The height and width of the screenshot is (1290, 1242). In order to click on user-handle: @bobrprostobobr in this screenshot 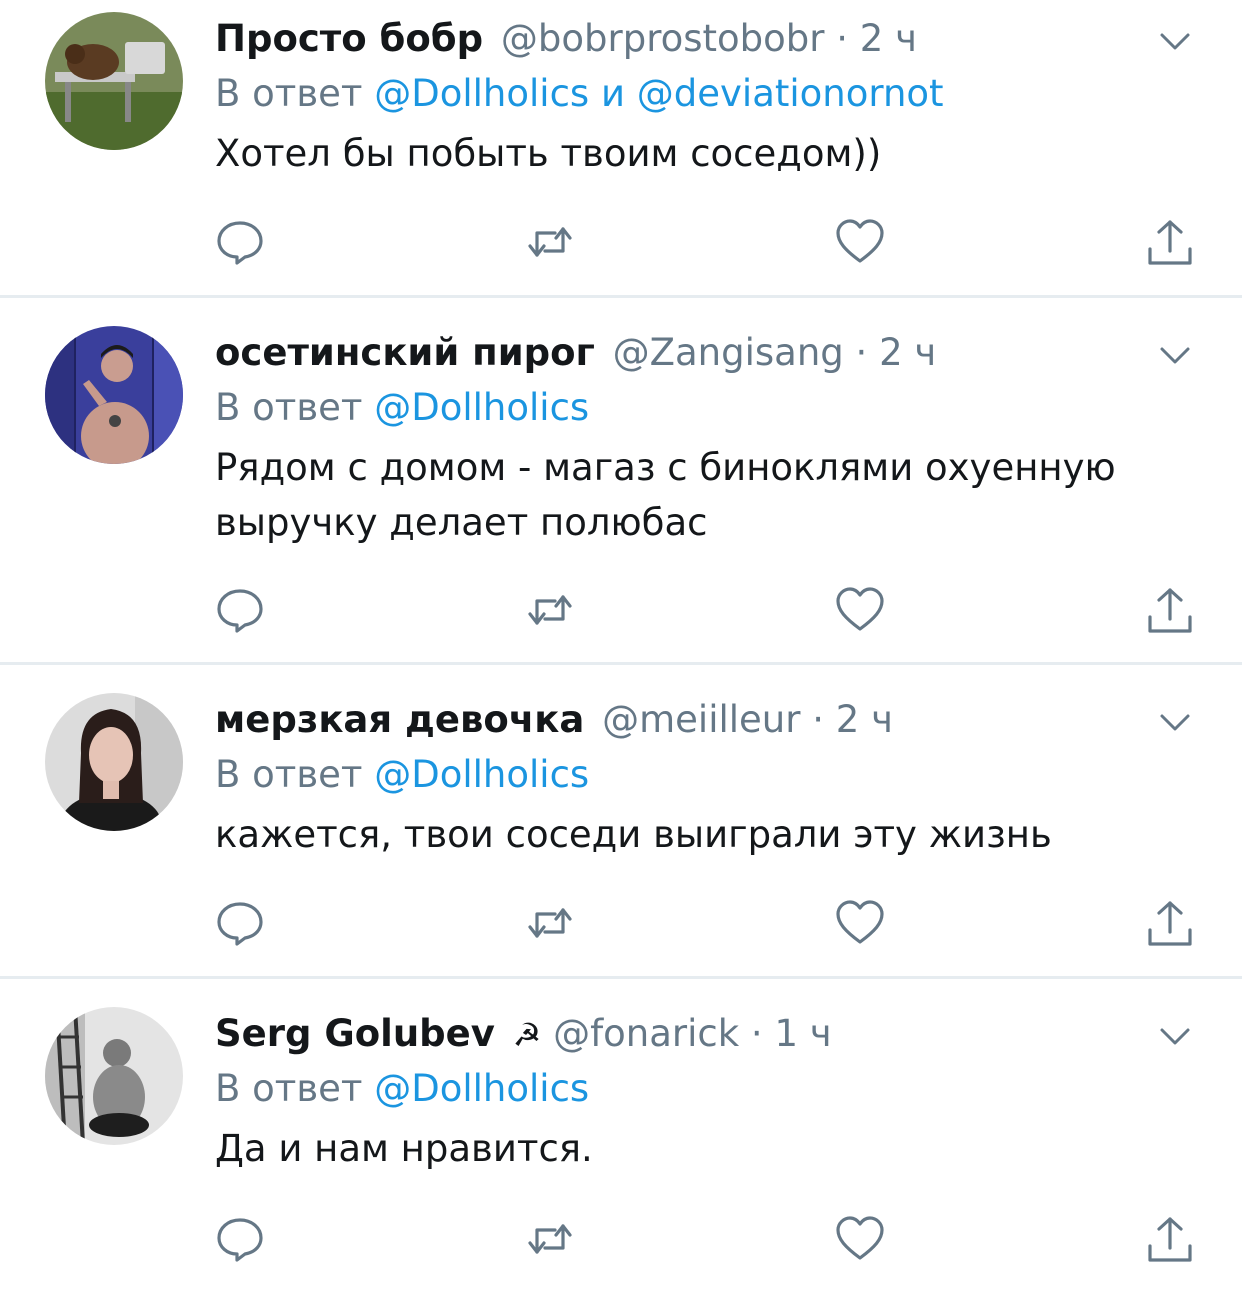, I will do `click(663, 38)`.